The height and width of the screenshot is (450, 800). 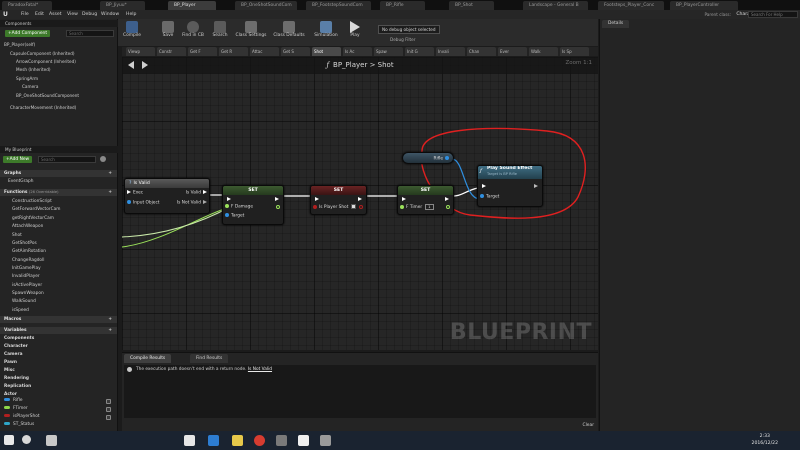 I want to click on window-tab-1: ParadoxFatal*, so click(x=27, y=5).